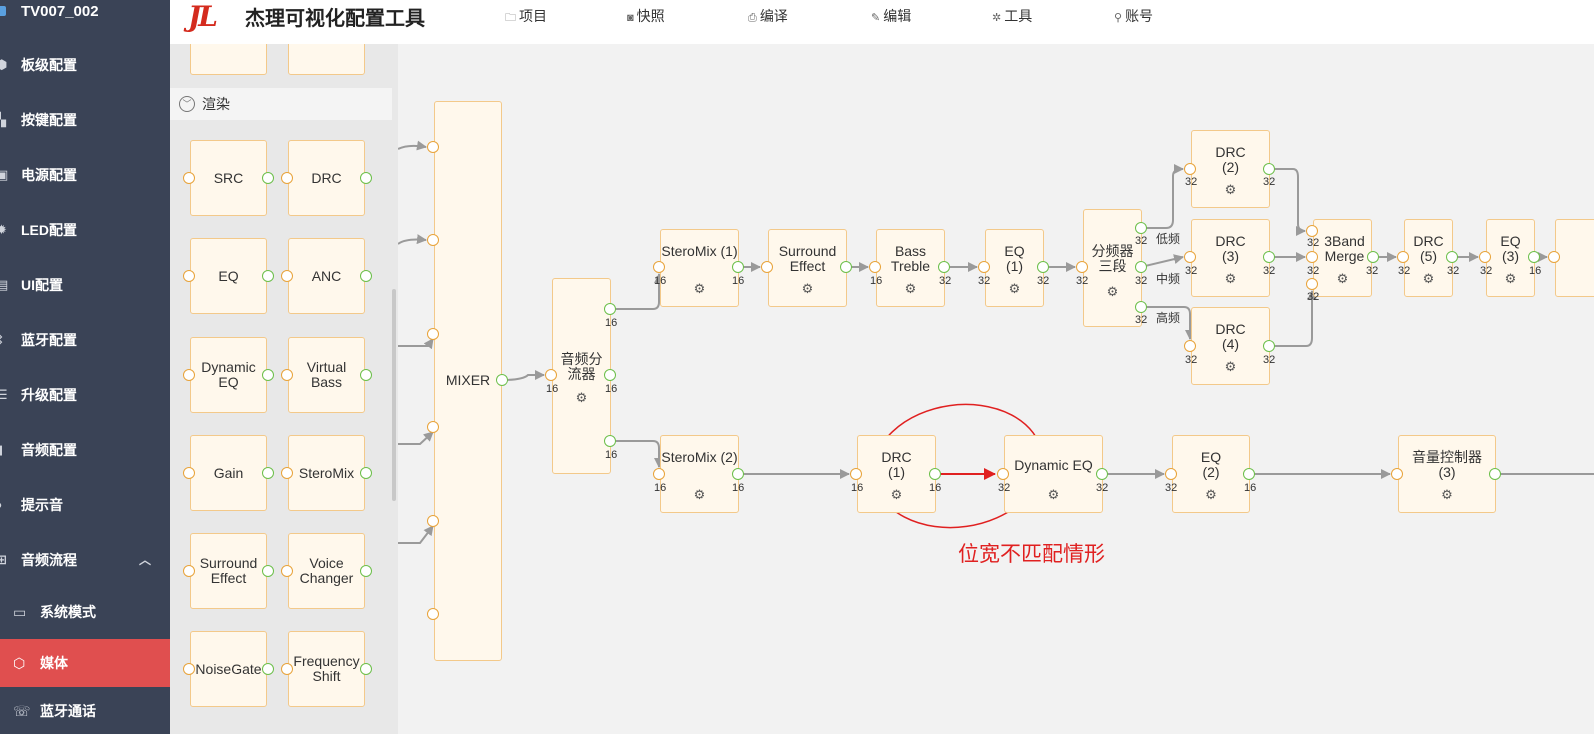 The width and height of the screenshot is (1594, 734). I want to click on node-steromix-2: SteroMix (2) ⚙, so click(699, 474).